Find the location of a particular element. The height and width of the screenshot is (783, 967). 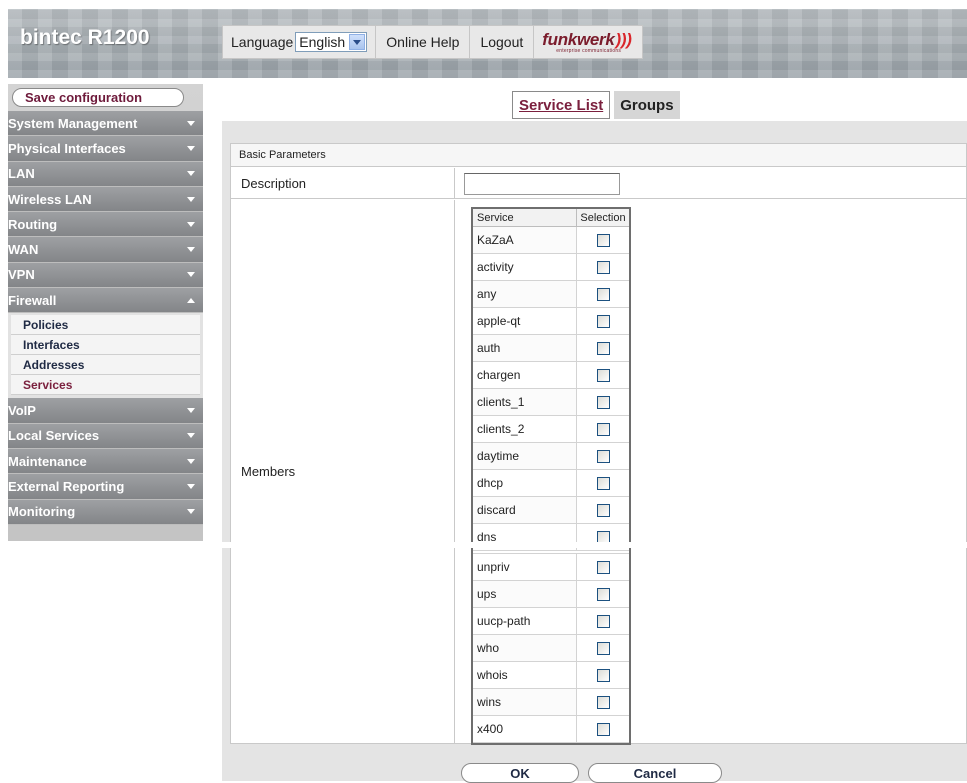

tab-groups: Groups is located at coordinates (647, 105).